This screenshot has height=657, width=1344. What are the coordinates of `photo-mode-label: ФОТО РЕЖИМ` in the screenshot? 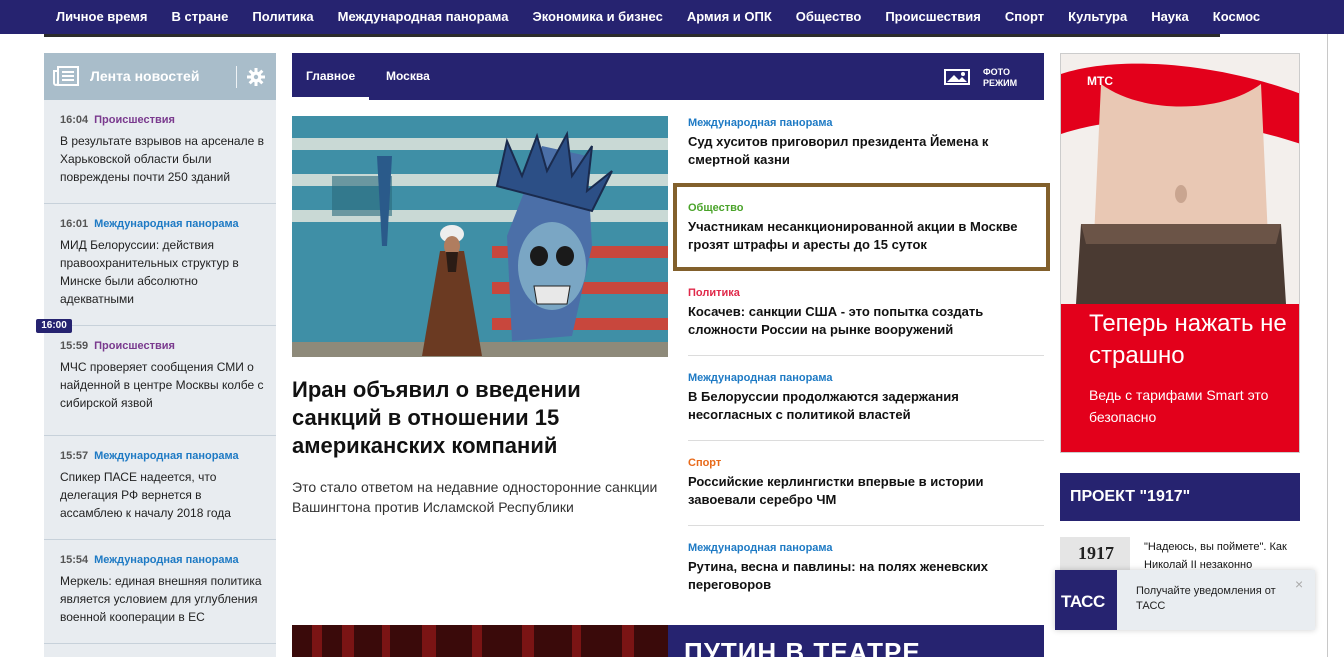 It's located at (1000, 77).